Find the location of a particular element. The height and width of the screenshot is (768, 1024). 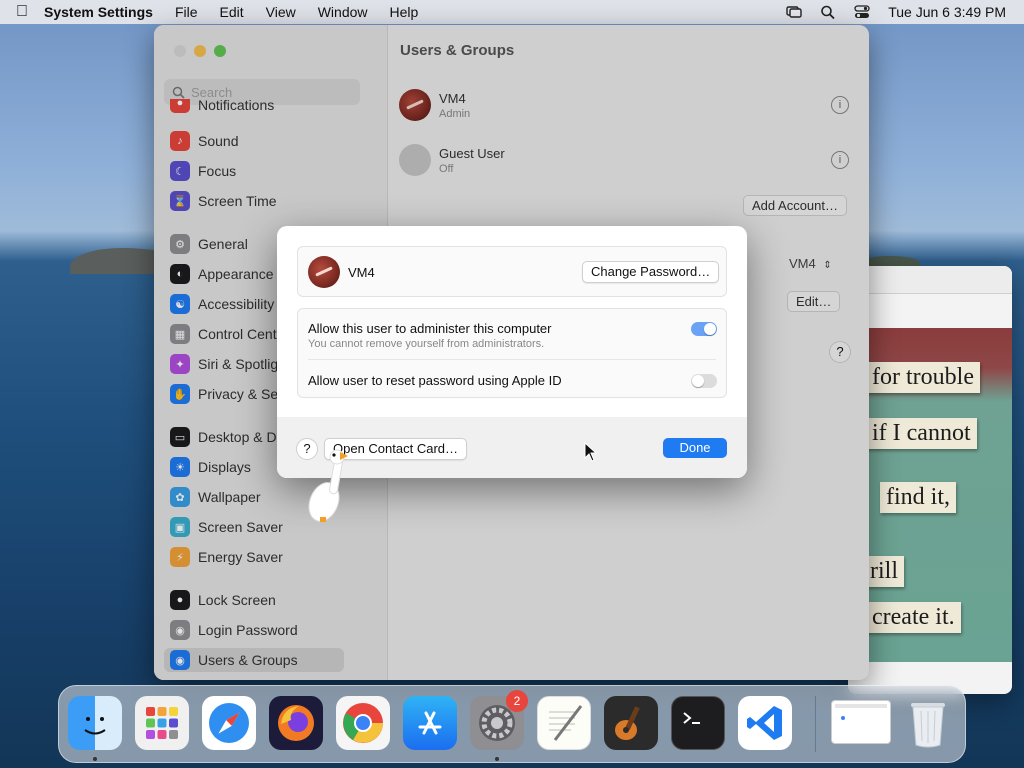

finder-running-dot is located at coordinates (95, 759).